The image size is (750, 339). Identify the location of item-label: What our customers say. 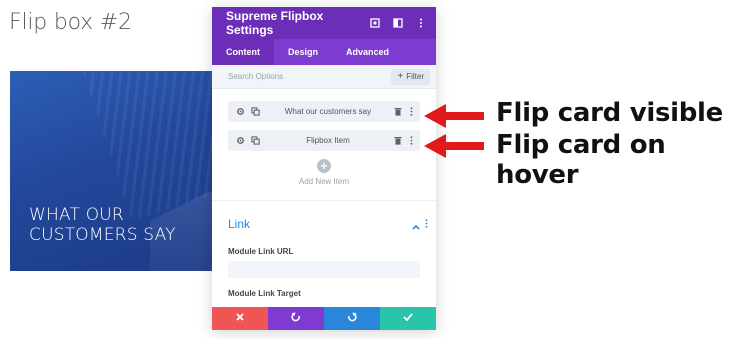
(328, 111).